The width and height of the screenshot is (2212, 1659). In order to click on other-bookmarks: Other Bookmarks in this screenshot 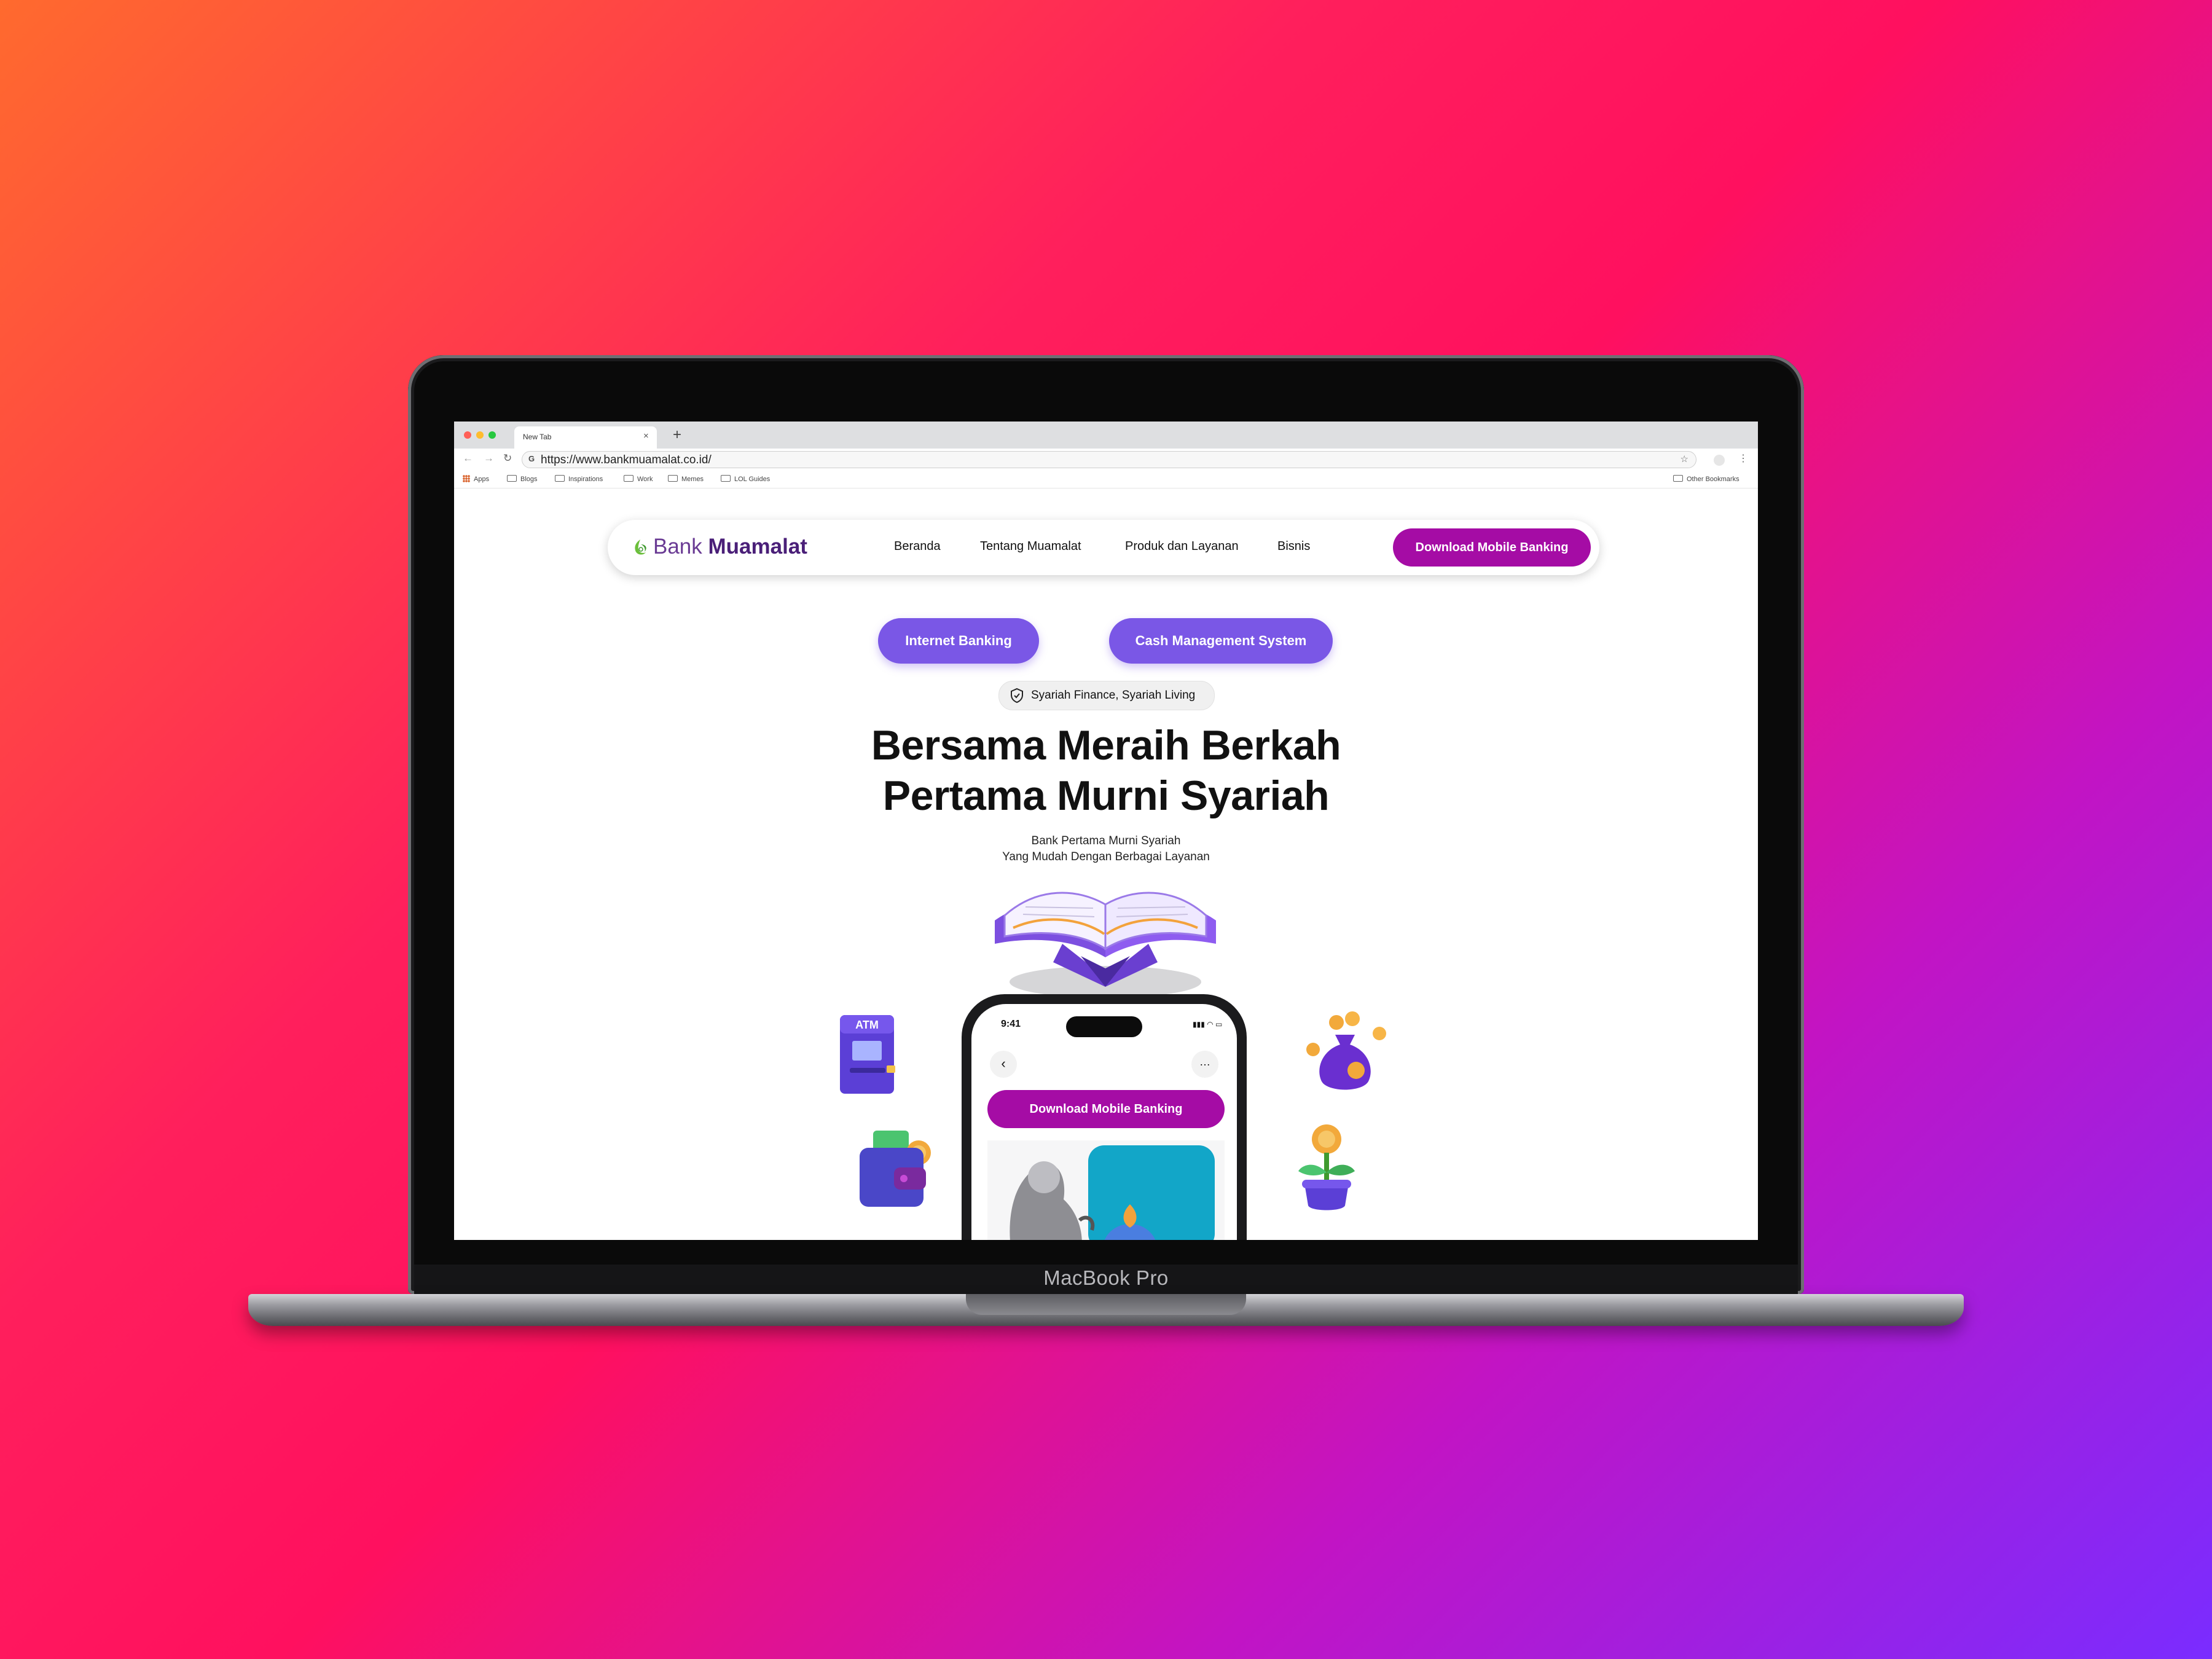, I will do `click(1706, 479)`.